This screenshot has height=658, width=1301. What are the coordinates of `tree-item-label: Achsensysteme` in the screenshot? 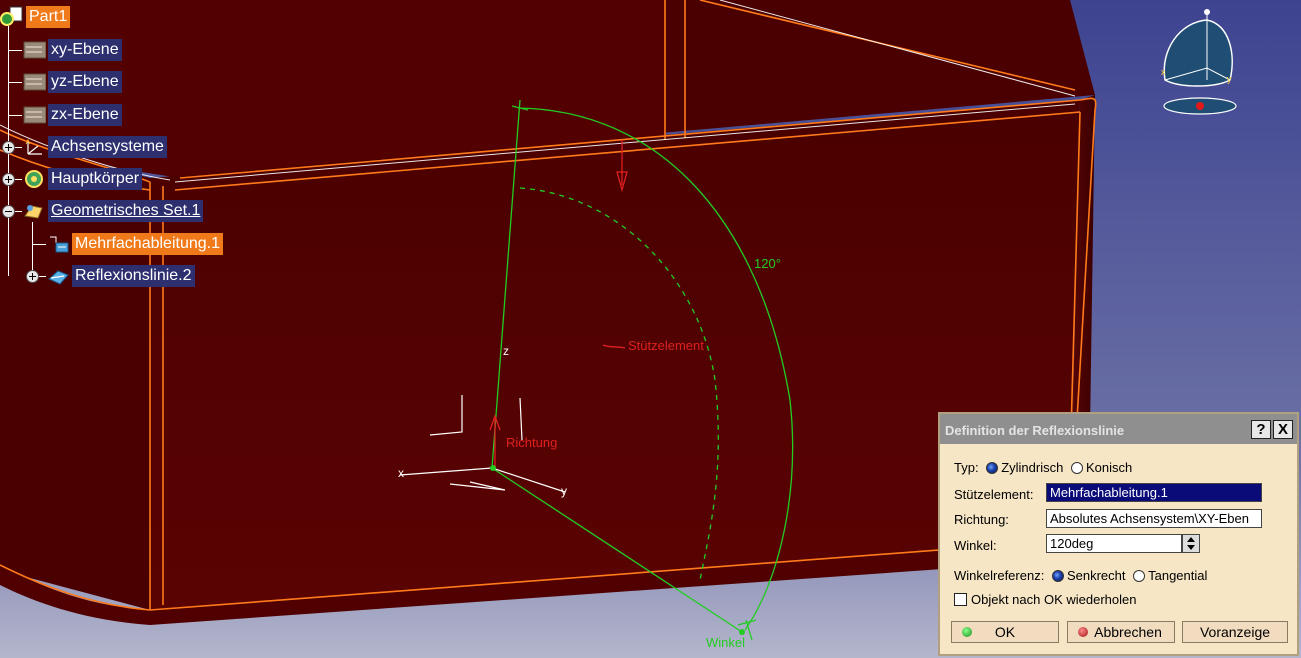 It's located at (107, 147).